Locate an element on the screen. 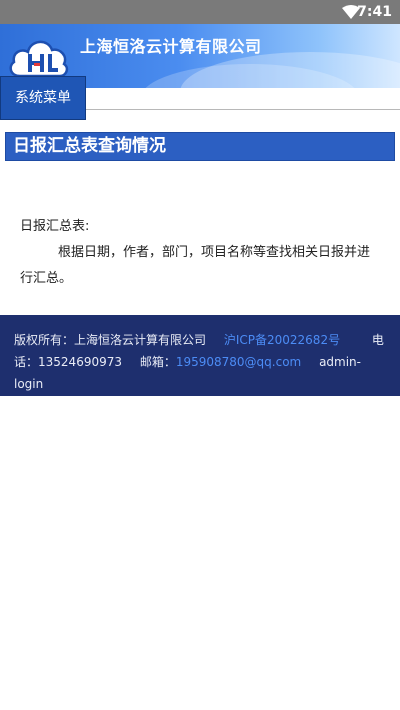 The width and height of the screenshot is (400, 710). cloud-logo-icon is located at coordinates (39, 59).